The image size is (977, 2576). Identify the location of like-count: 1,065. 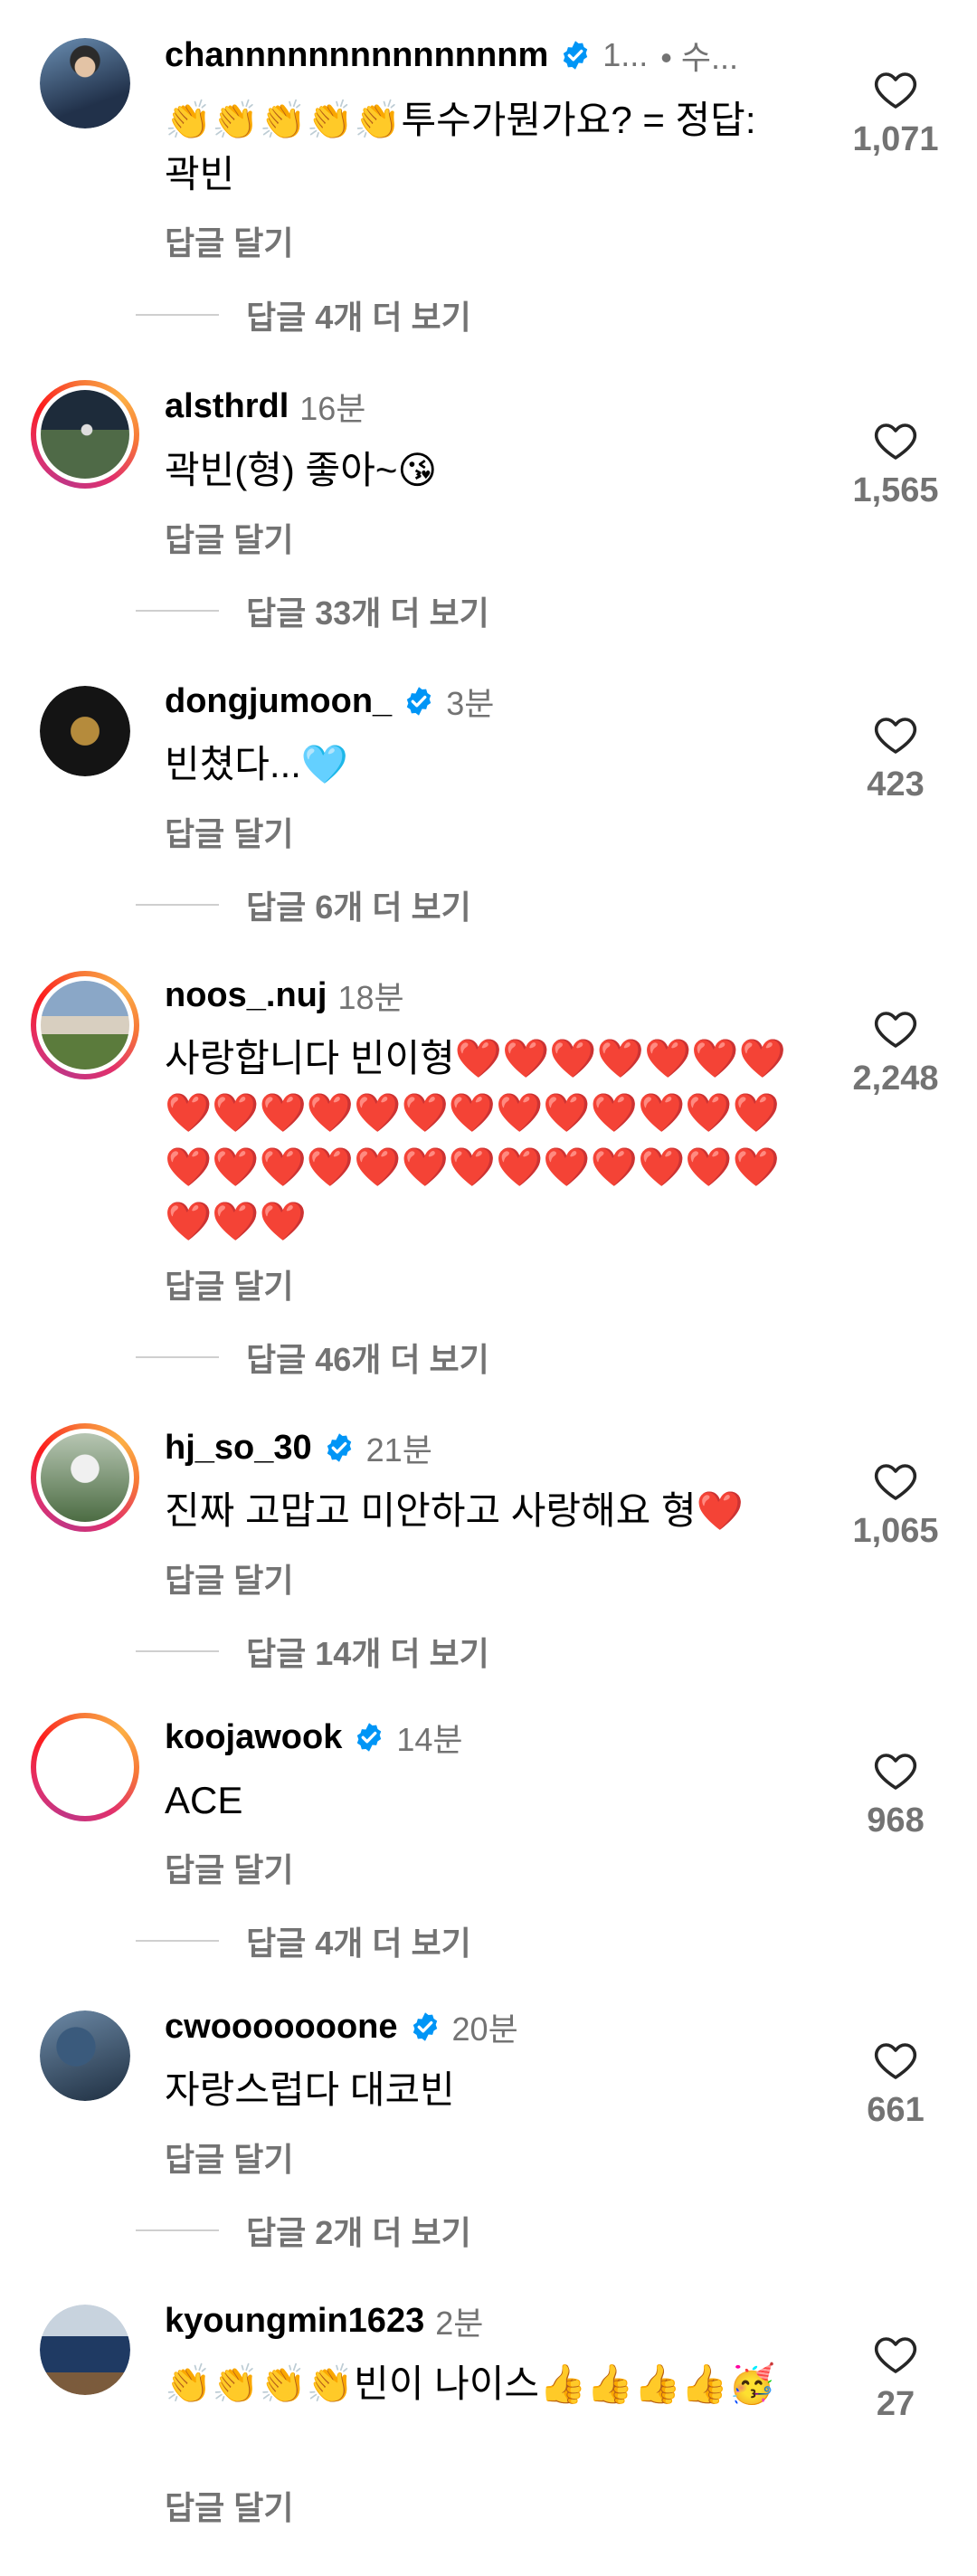
(896, 1531).